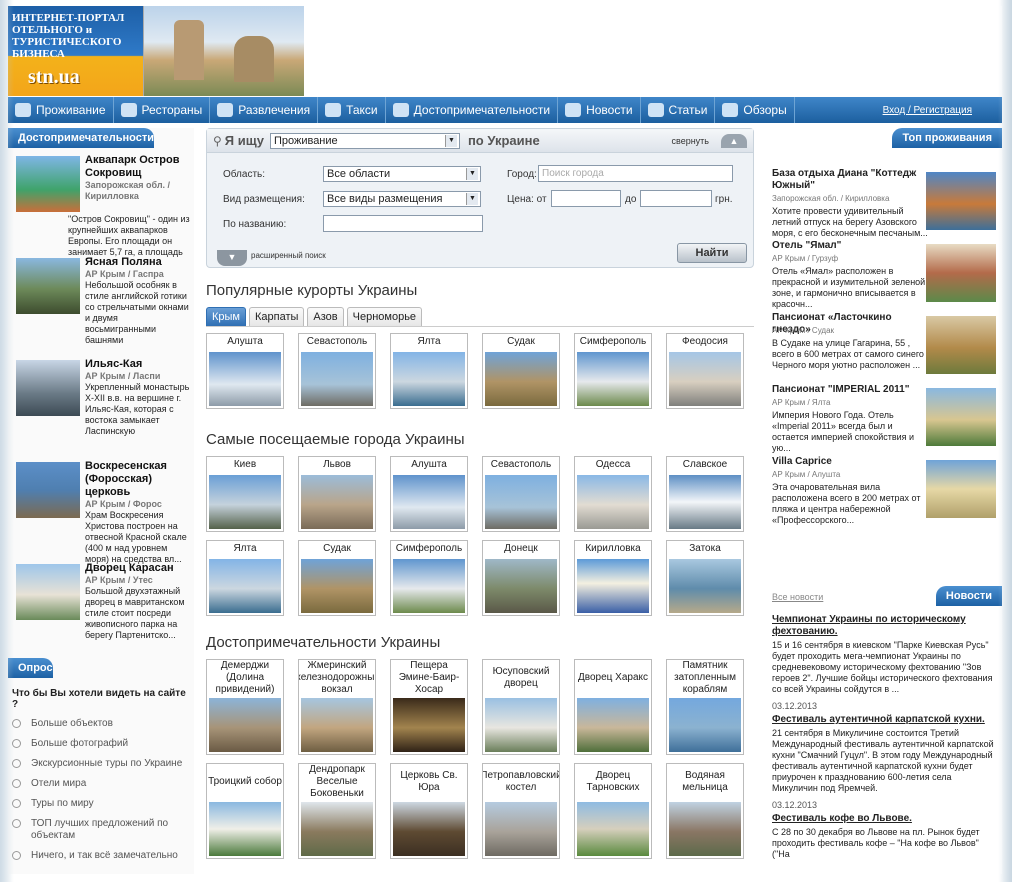 This screenshot has height=882, width=1012. What do you see at coordinates (942, 110) in the screenshot?
I see `login-link: Вход / Регистрация` at bounding box center [942, 110].